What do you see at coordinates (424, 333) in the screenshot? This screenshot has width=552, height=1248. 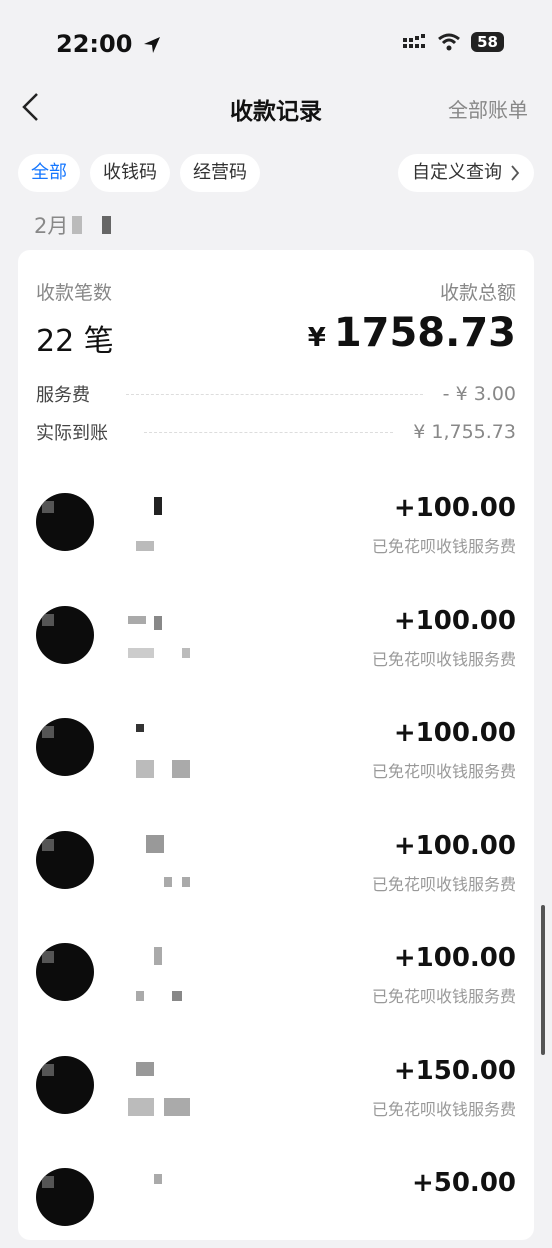 I see `total-amount: 1758.73` at bounding box center [424, 333].